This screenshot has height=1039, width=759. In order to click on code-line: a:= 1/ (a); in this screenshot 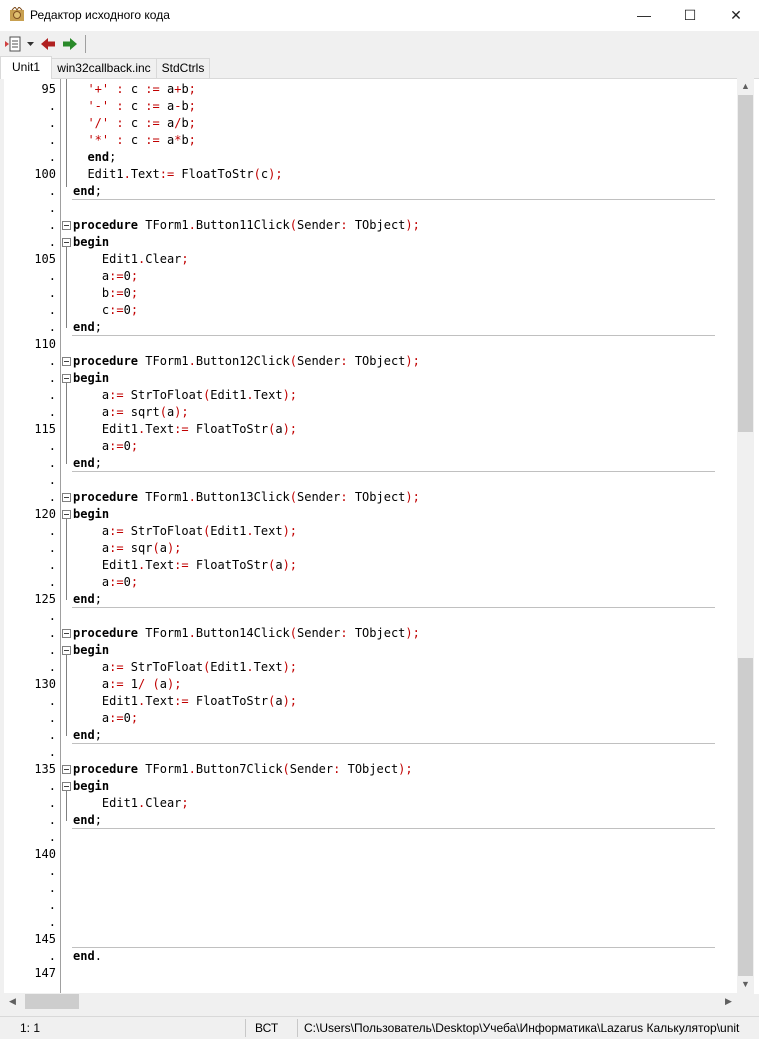, I will do `click(388, 684)`.